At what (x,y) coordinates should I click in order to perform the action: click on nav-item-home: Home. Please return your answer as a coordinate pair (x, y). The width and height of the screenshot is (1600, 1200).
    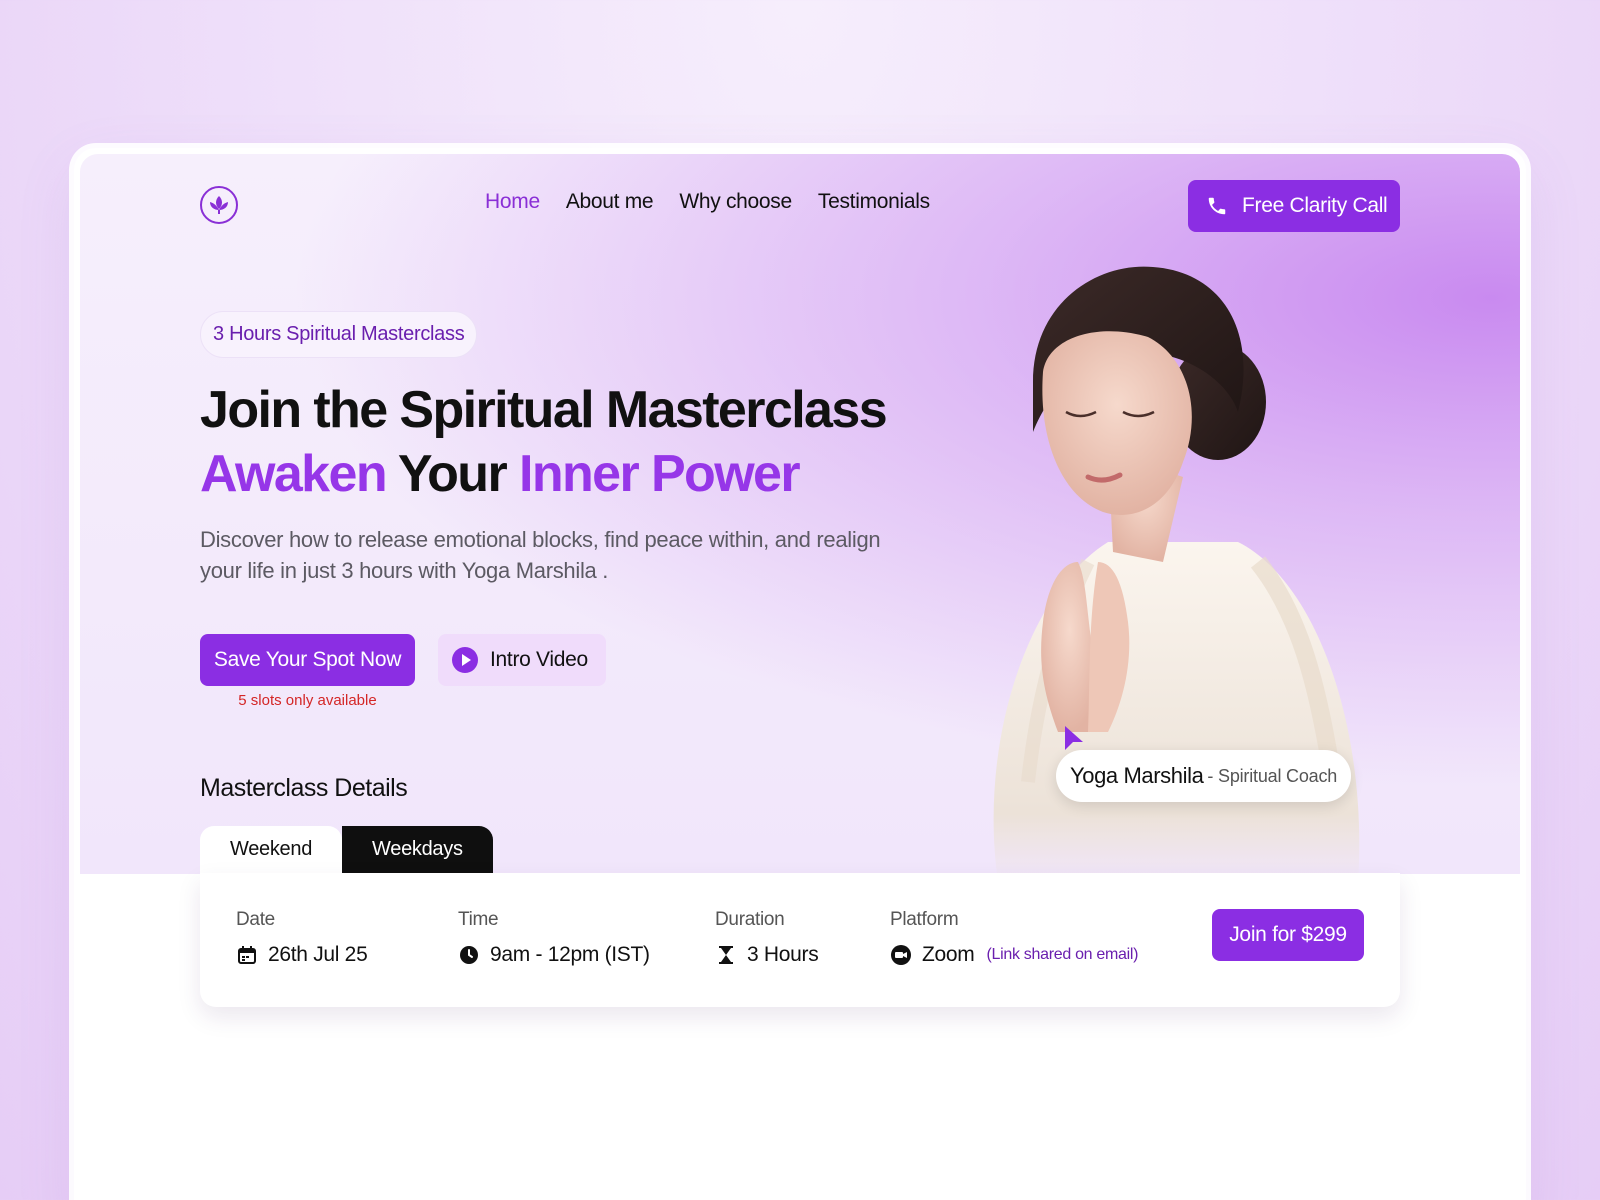
    Looking at the image, I should click on (512, 202).